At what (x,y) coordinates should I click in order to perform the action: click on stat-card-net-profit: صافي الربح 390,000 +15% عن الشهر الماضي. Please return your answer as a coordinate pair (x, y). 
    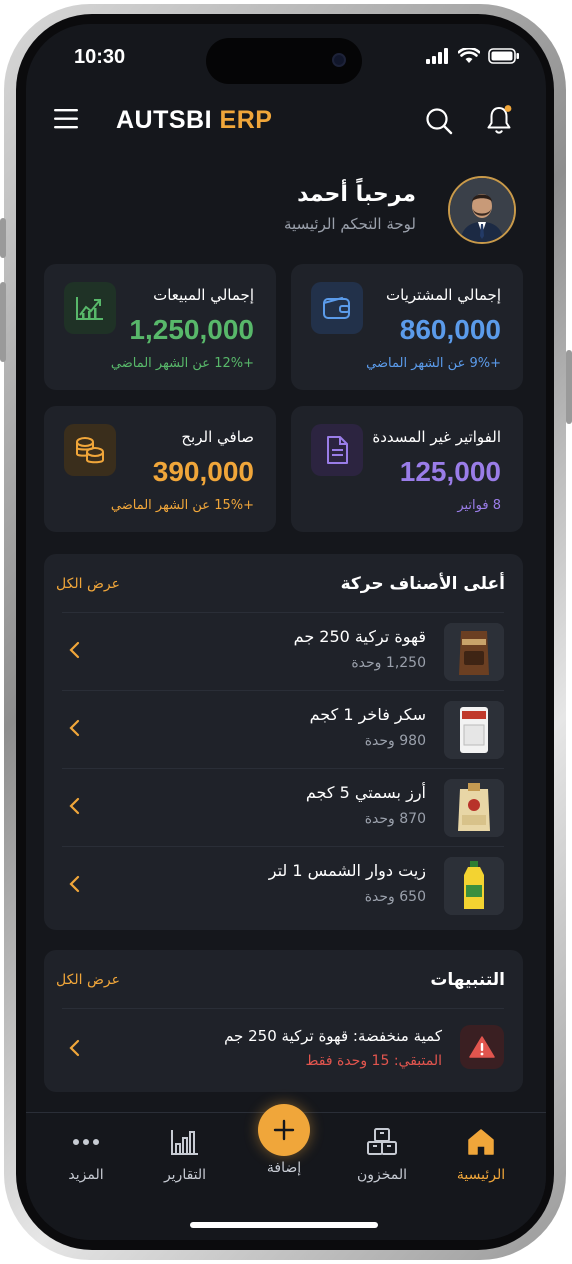
    Looking at the image, I should click on (160, 469).